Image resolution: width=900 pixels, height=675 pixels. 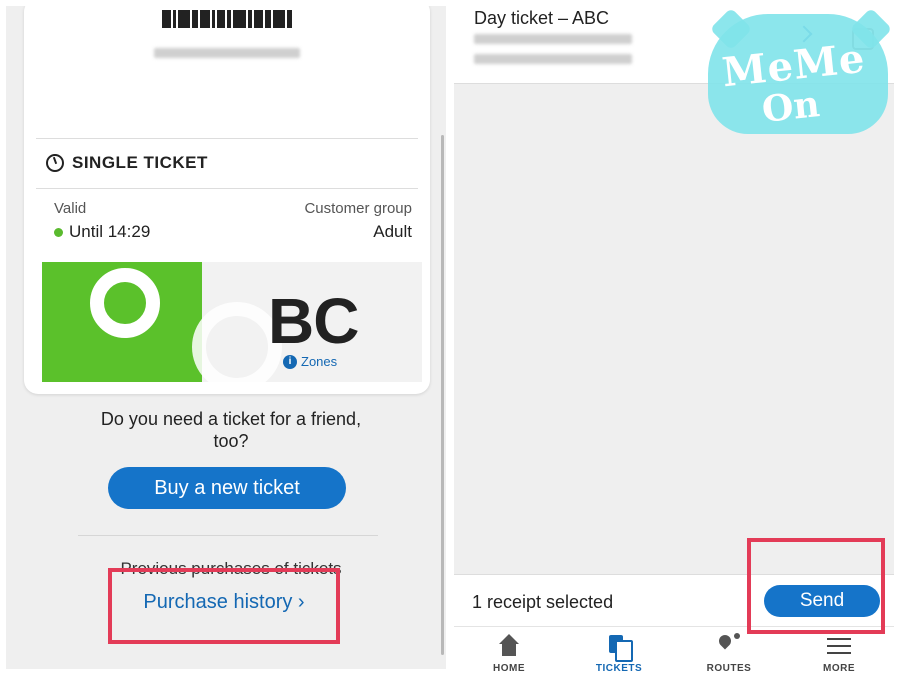 I want to click on tab-label: MORE, so click(x=839, y=668).